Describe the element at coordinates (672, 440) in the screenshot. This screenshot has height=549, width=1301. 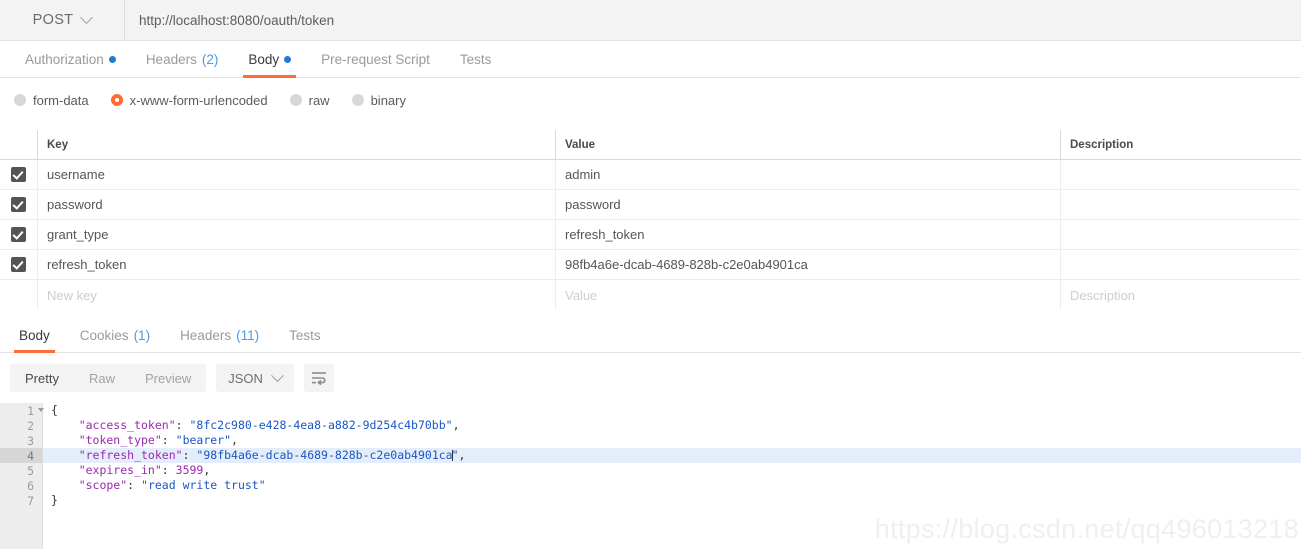
I see `code-line: "token_type": "bearer",` at that location.